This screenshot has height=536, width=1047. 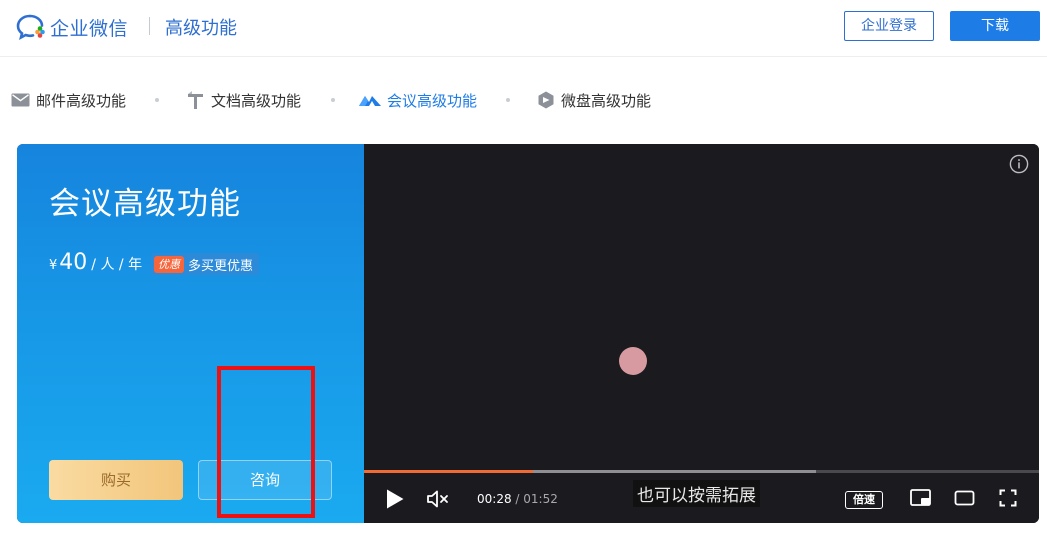 I want to click on mute-icon, so click(x=438, y=499).